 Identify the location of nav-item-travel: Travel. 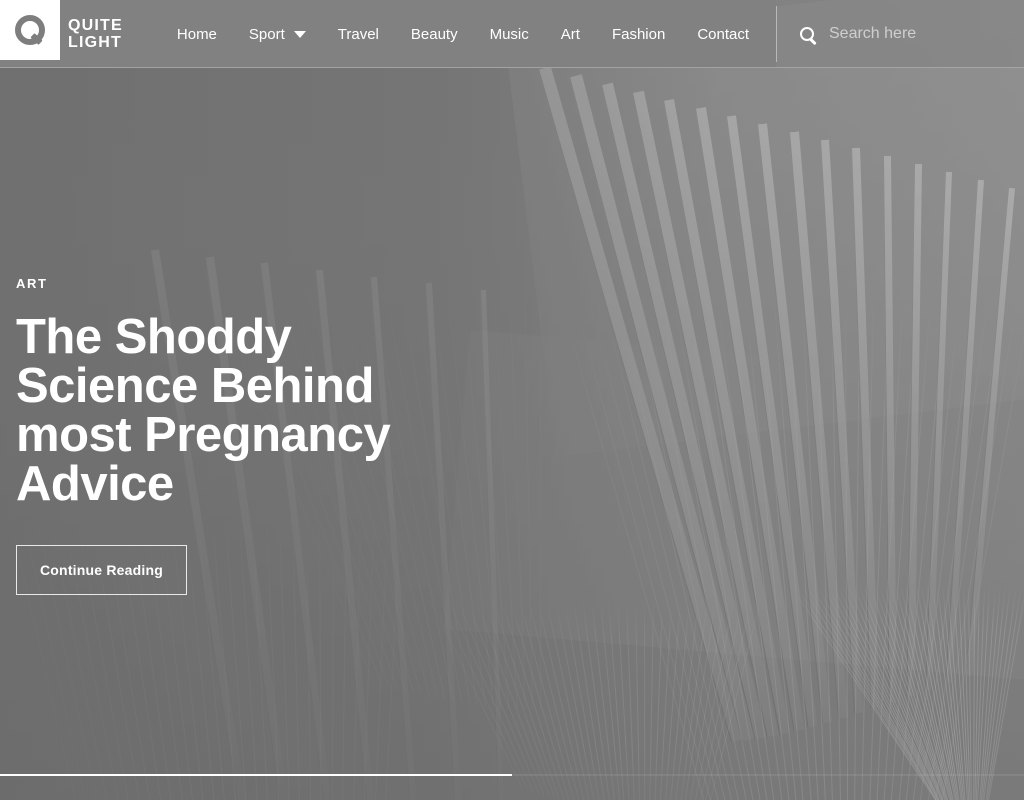
(358, 34).